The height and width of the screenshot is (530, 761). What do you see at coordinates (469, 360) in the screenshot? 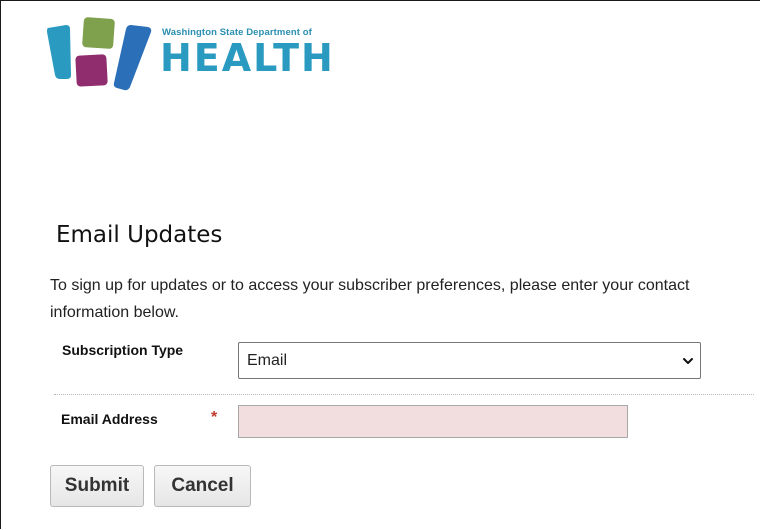
I see `subscription-type-select: Email` at bounding box center [469, 360].